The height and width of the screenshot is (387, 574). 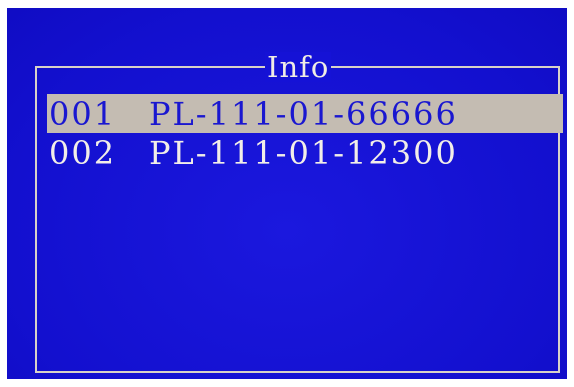 I want to click on list-item-index: 001, so click(x=83, y=113).